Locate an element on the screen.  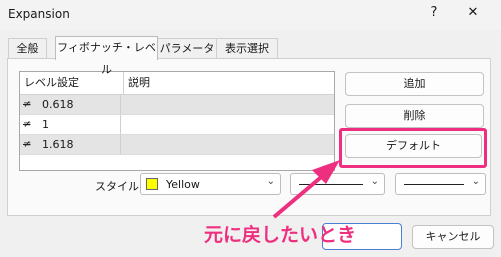
cancel-button: キャンセル is located at coordinates (453, 237).